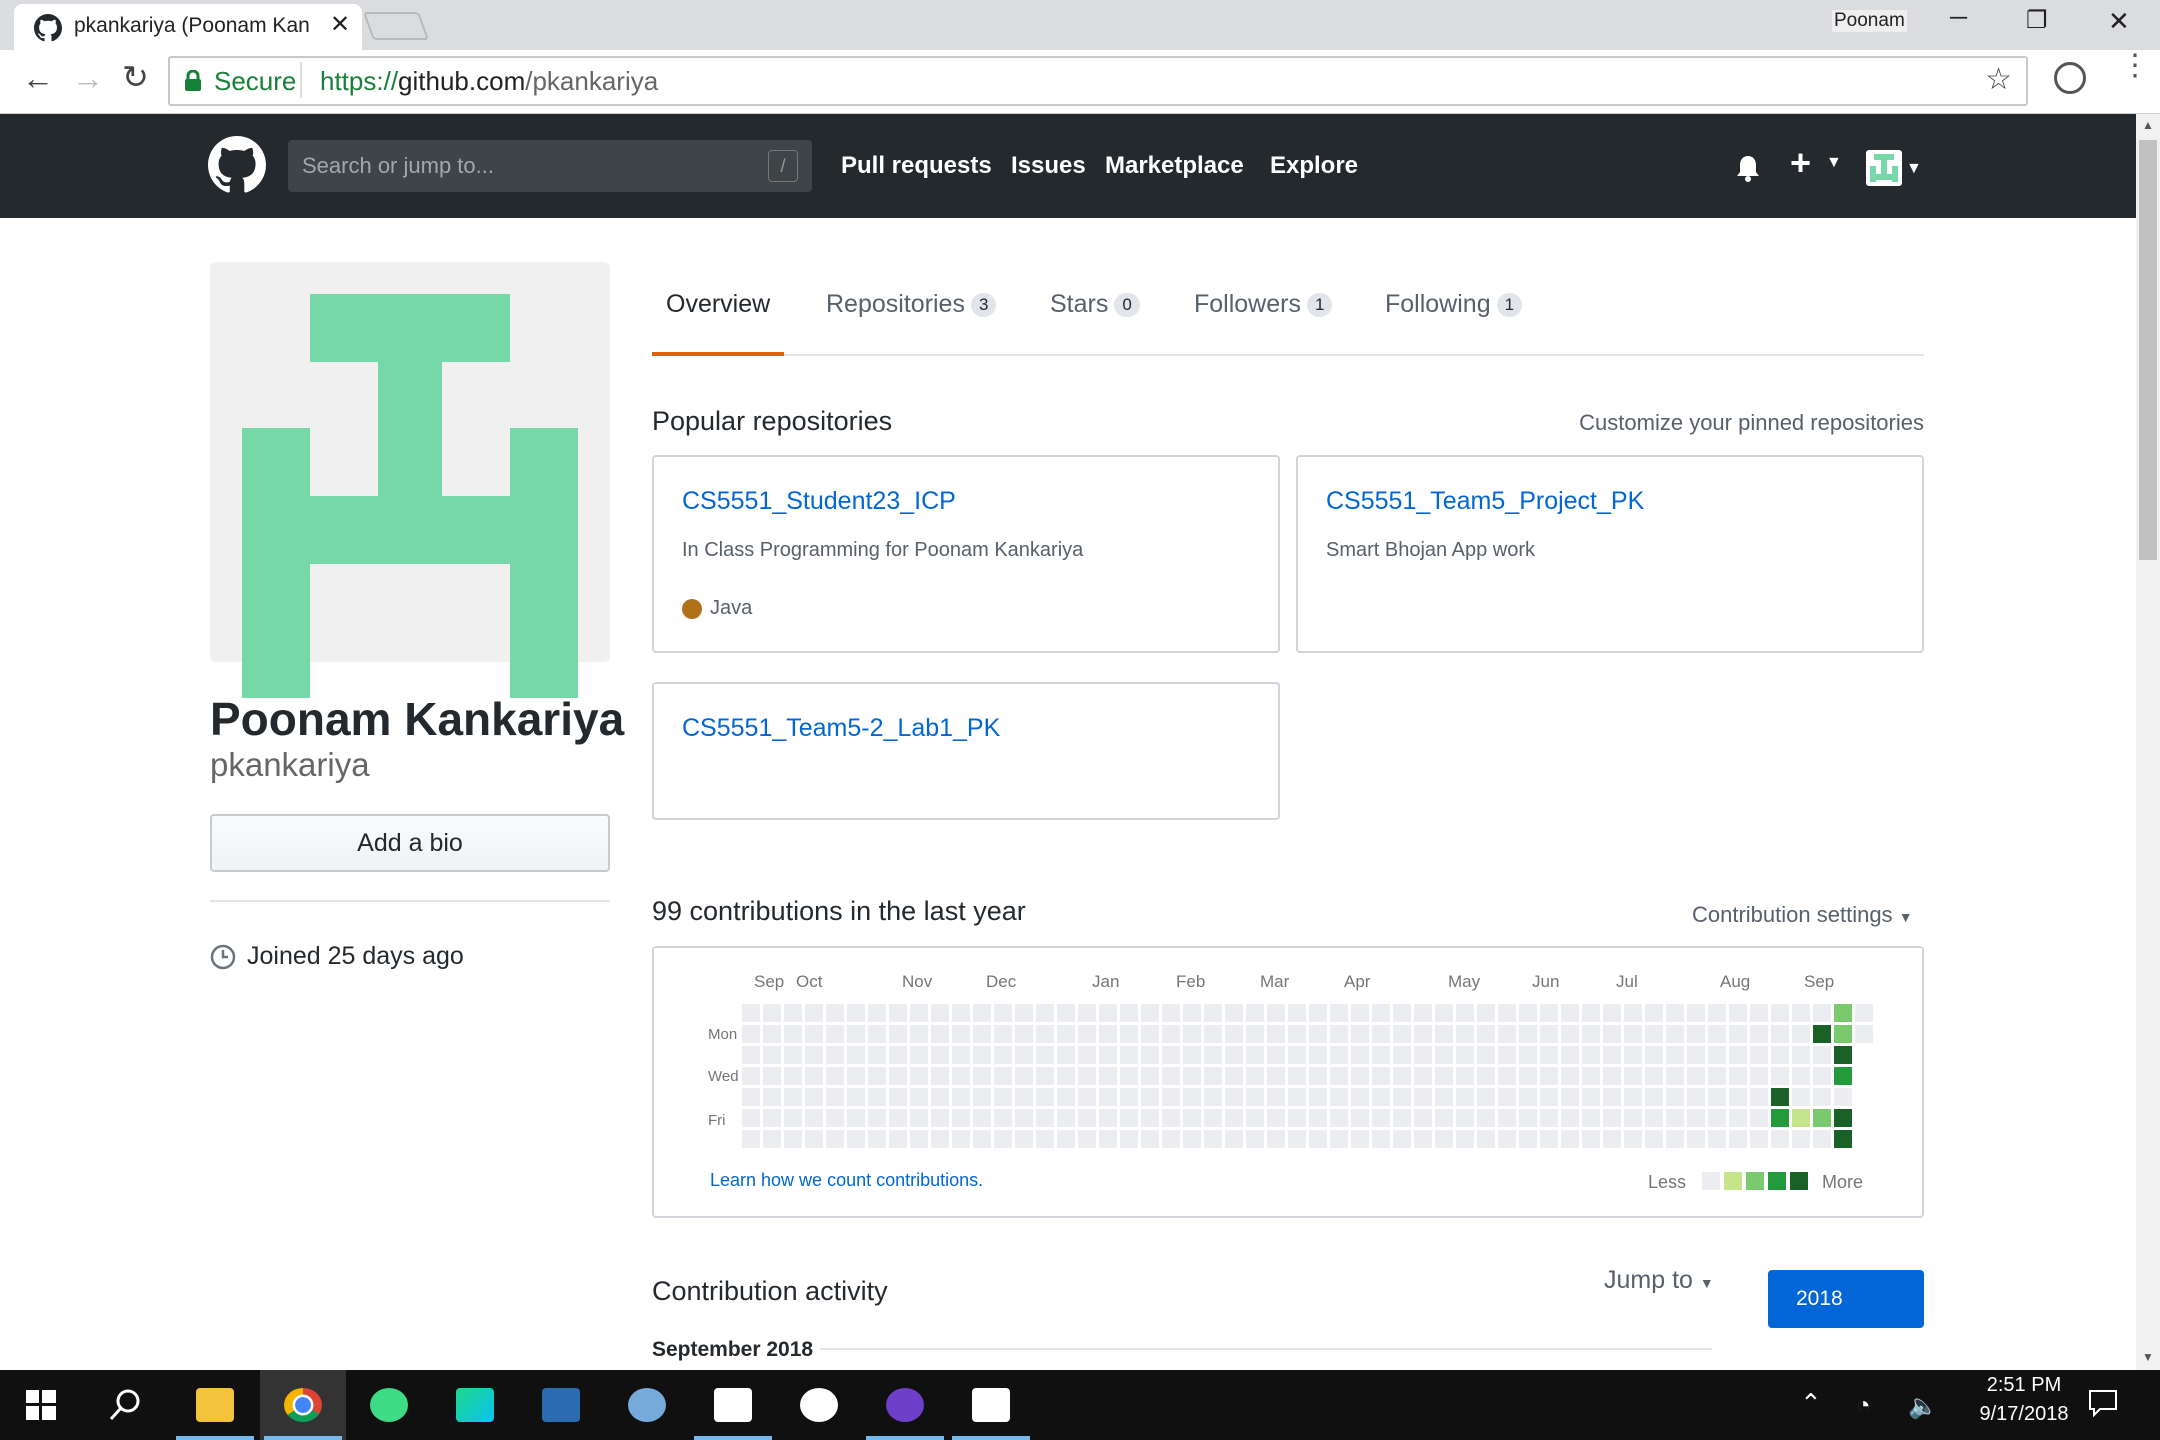 This screenshot has width=2160, height=1440. I want to click on restore-icon: ❐, so click(2037, 20).